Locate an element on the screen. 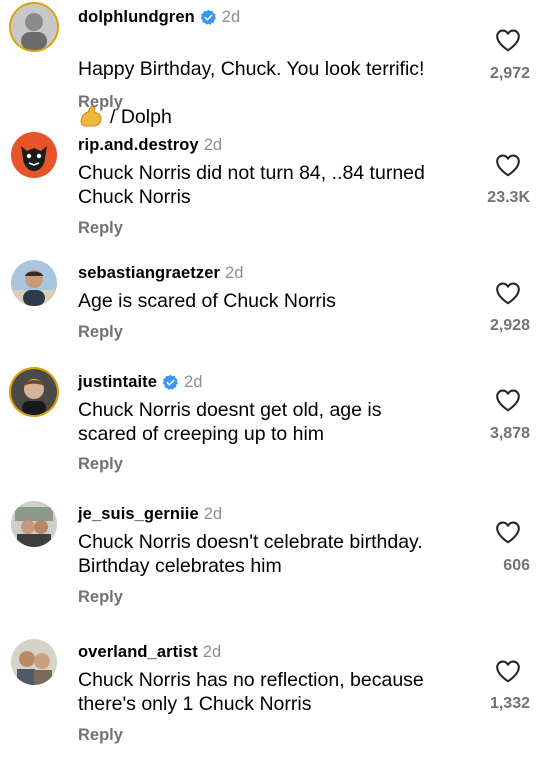  username: rip.and.destroy is located at coordinates (138, 145).